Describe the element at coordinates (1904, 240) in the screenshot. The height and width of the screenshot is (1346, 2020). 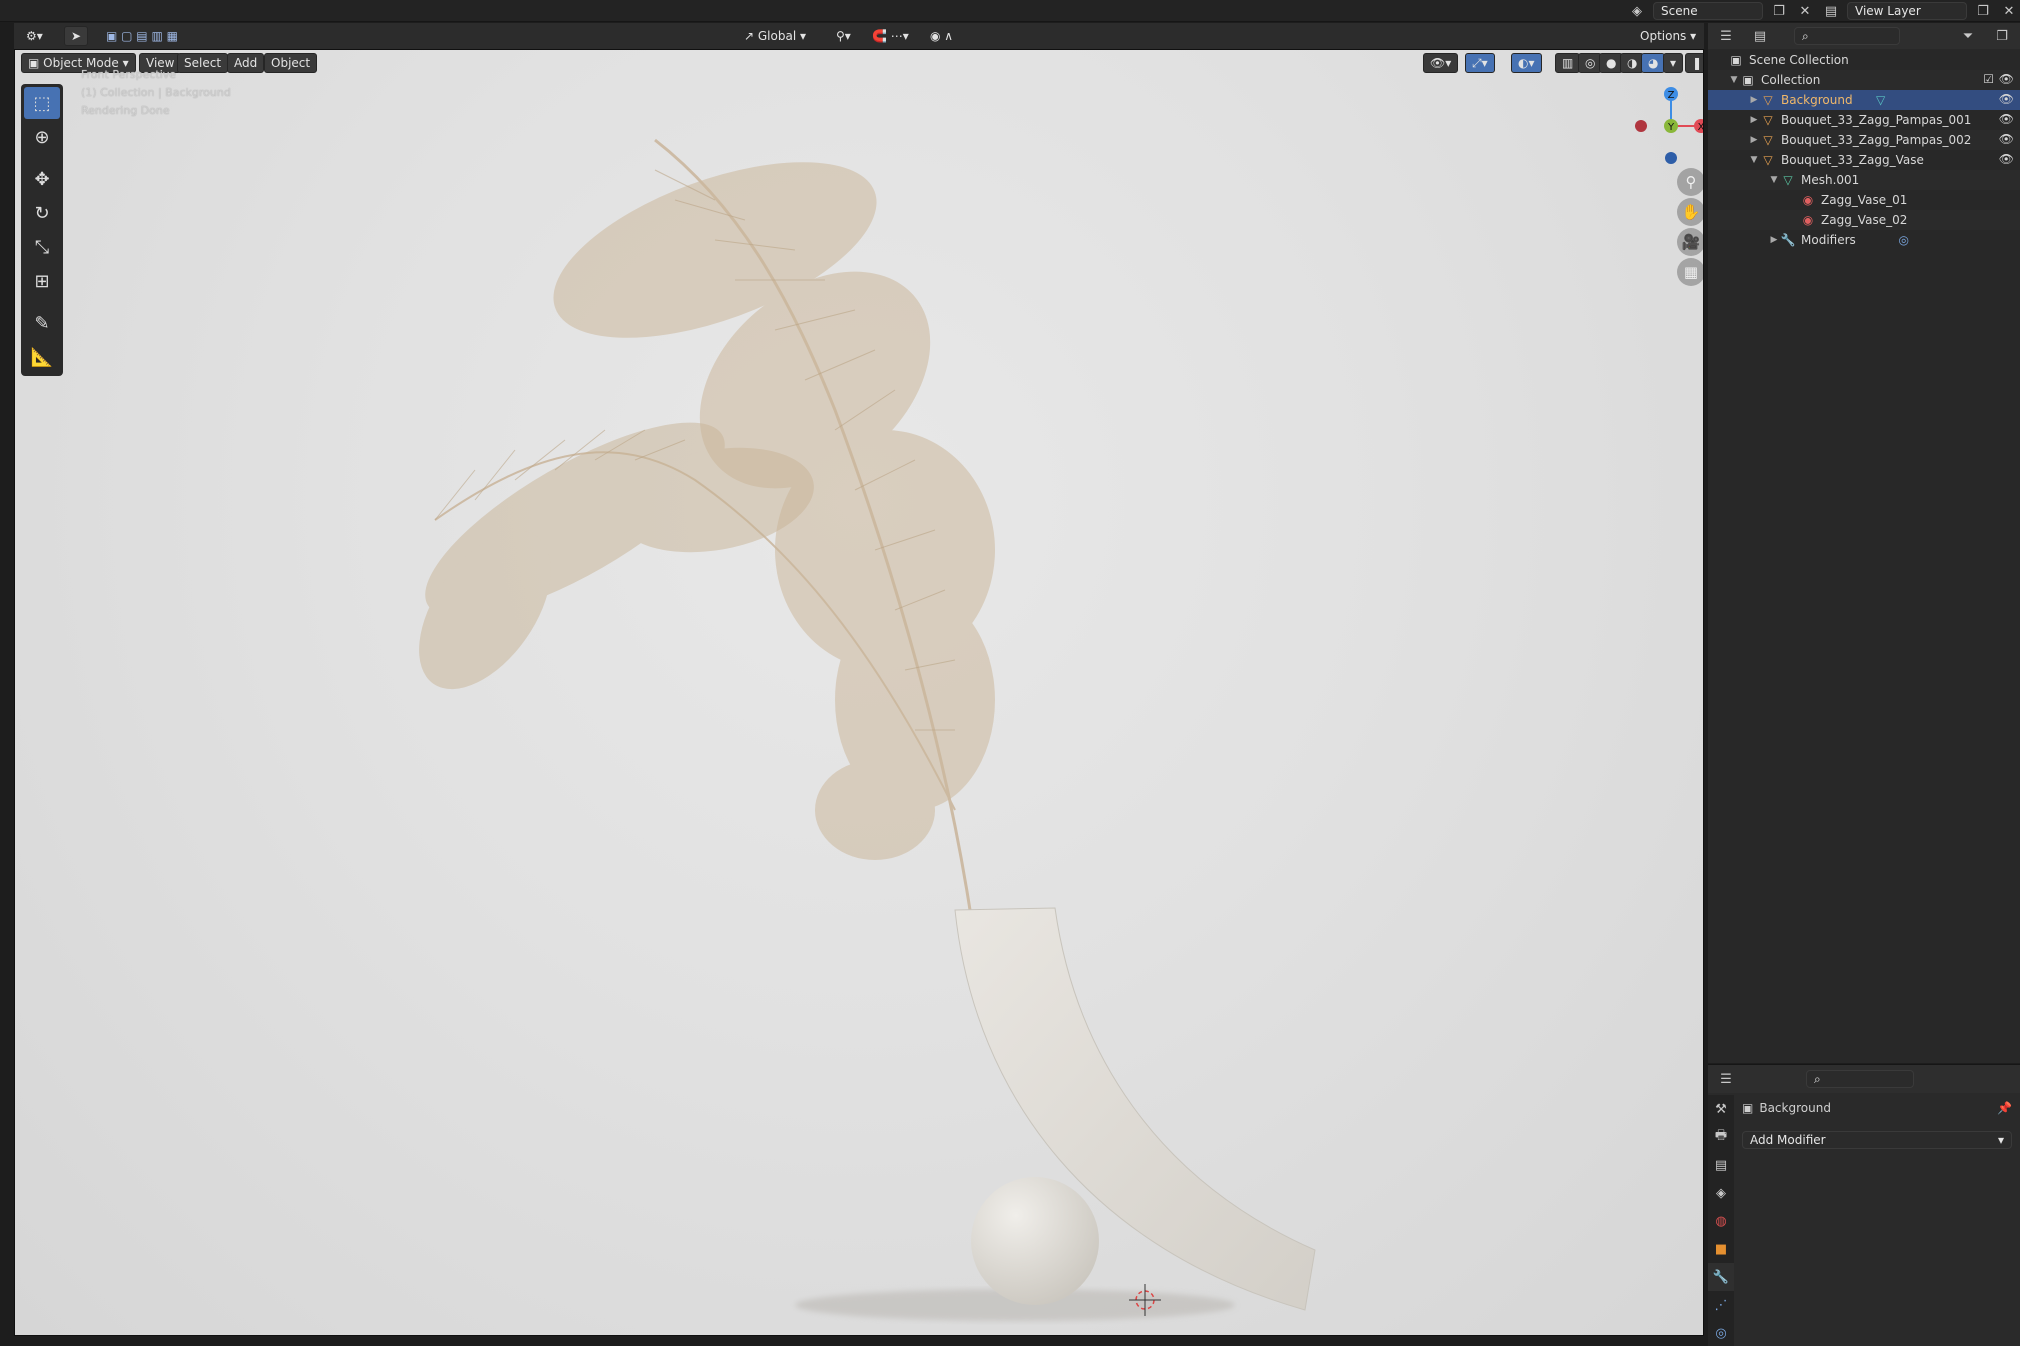
I see `modifier-type-icon: ◎` at that location.